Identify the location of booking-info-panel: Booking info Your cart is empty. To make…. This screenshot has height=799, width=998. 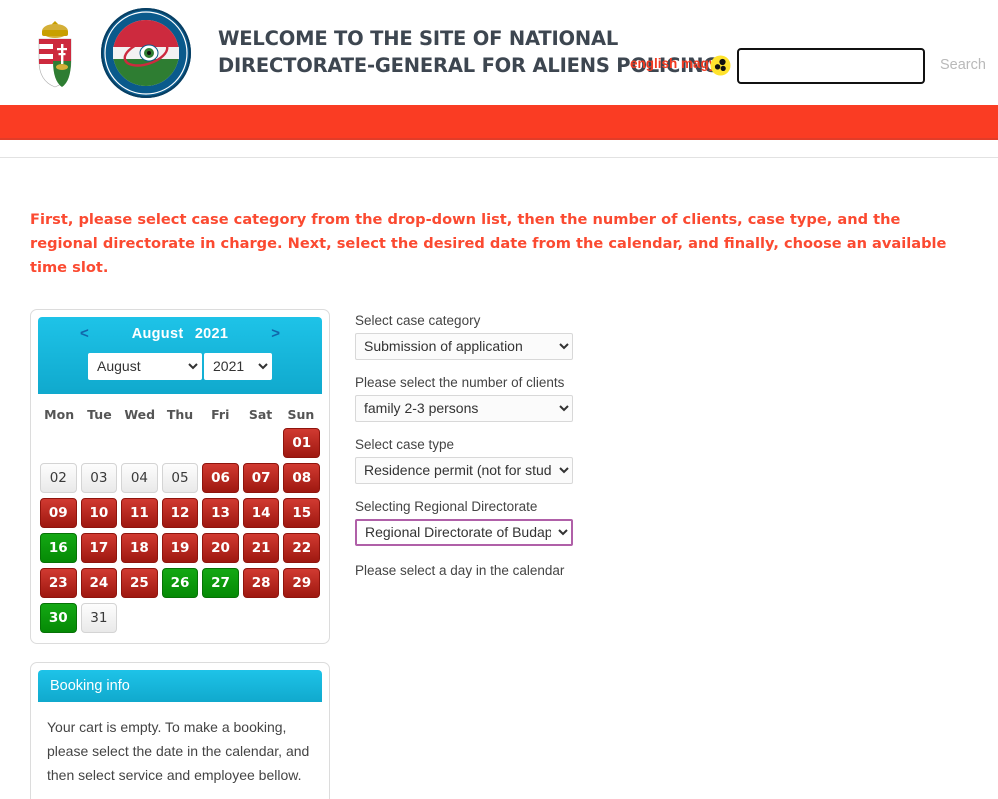
(180, 730).